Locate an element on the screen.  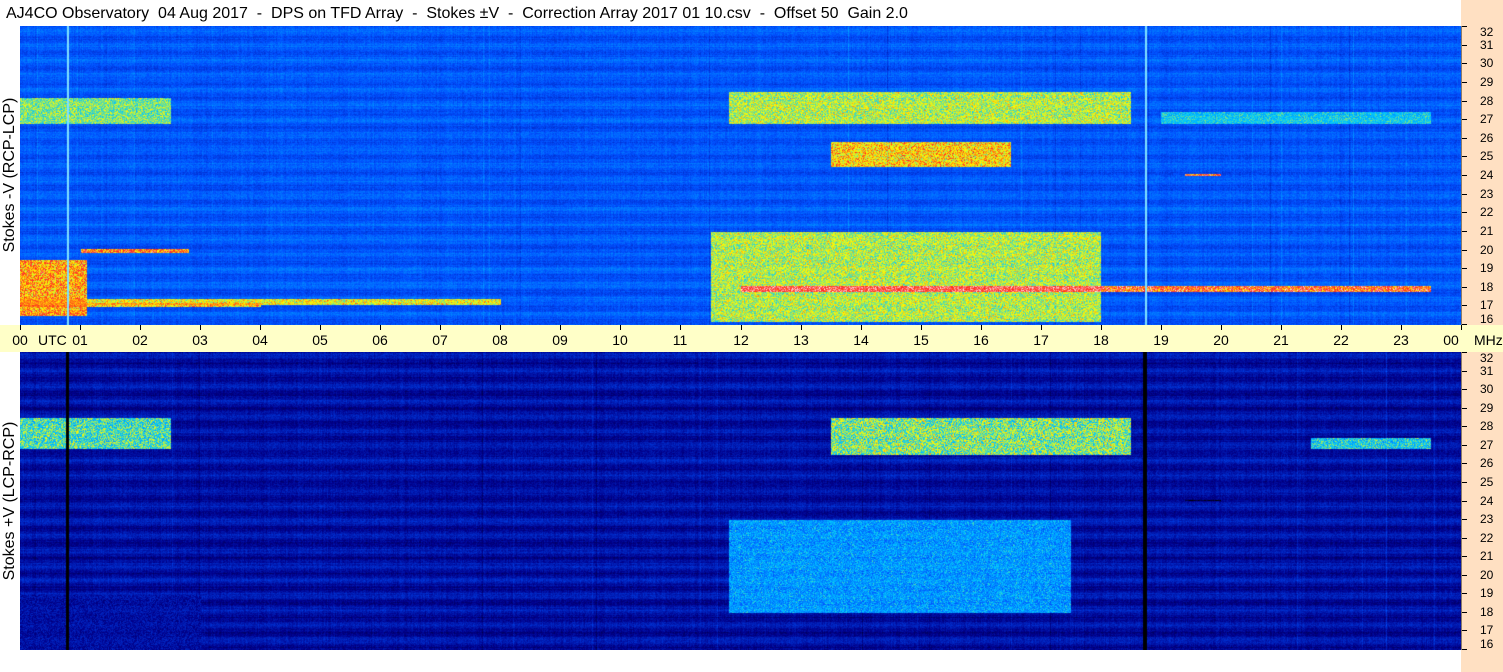
time-tick-label: 03 is located at coordinates (200, 340).